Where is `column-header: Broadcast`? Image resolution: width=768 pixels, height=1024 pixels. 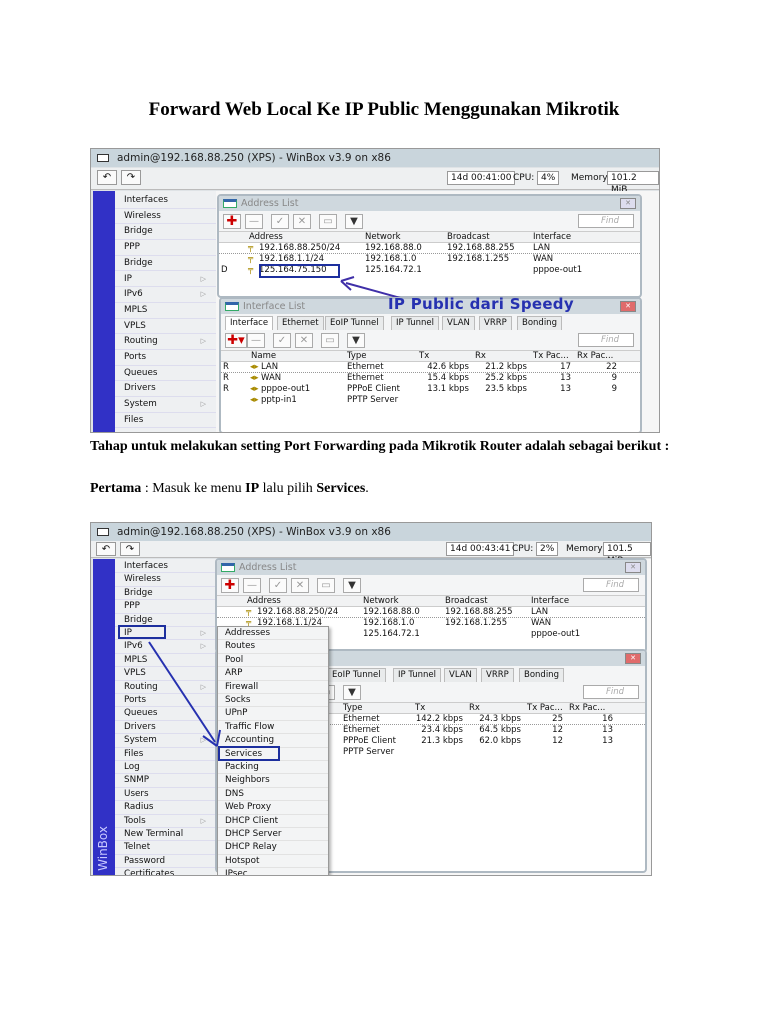
column-header: Broadcast is located at coordinates (488, 237).